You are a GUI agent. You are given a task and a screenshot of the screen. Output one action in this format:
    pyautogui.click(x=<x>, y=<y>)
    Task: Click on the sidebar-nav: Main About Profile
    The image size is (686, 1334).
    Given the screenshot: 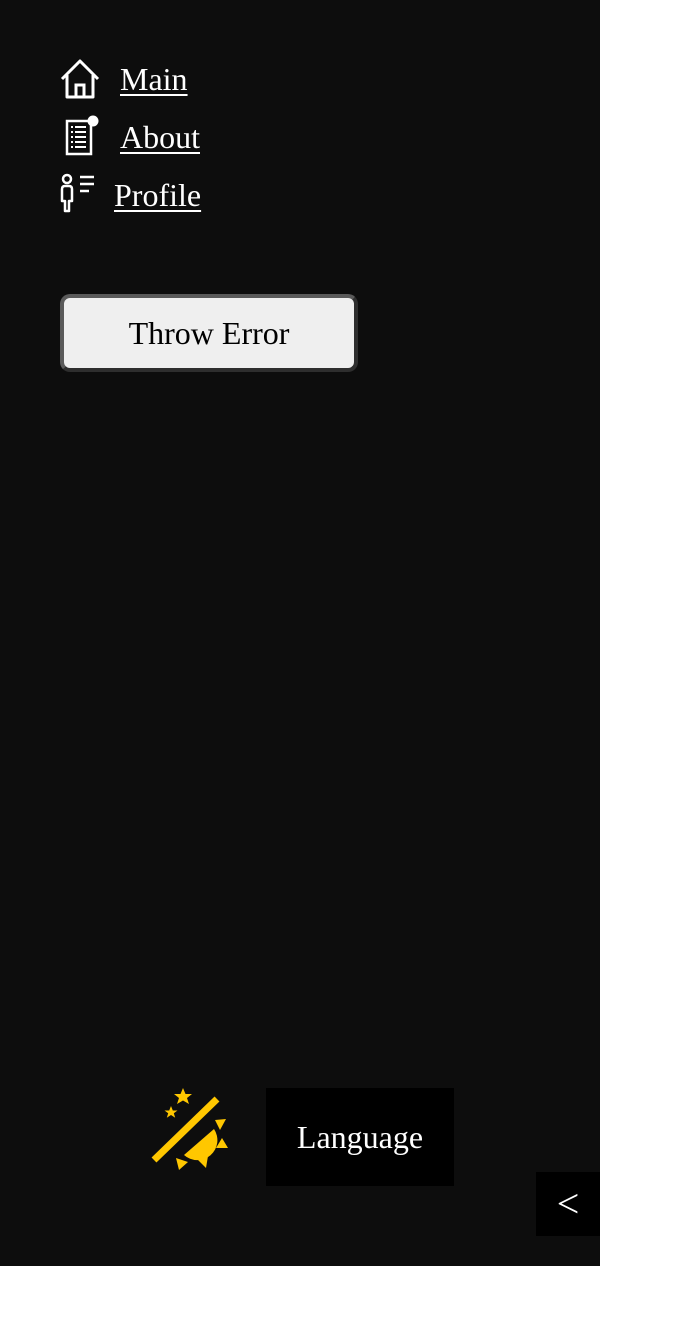 What is the action you would take?
    pyautogui.click(x=129, y=137)
    